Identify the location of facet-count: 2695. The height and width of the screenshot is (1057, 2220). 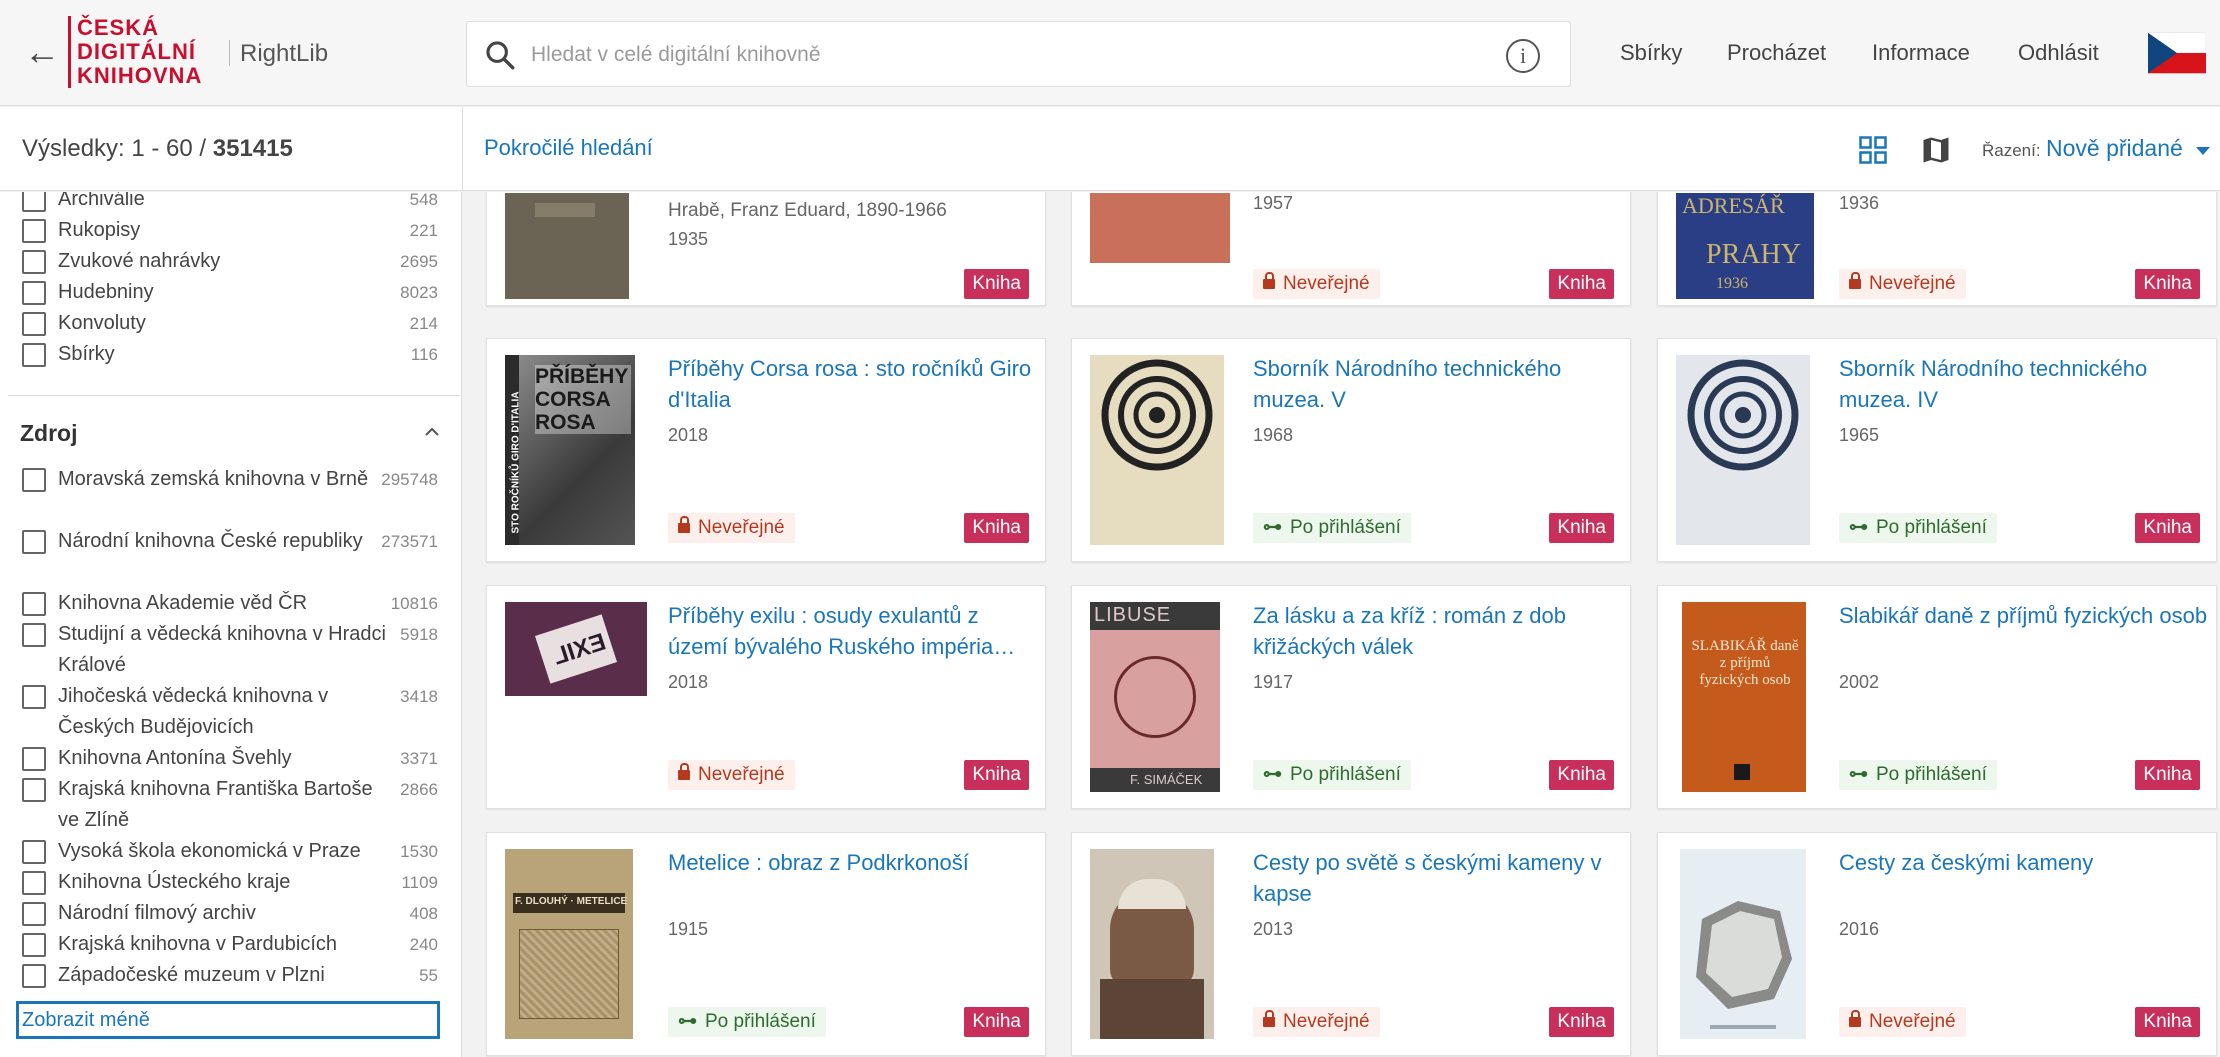
(419, 261).